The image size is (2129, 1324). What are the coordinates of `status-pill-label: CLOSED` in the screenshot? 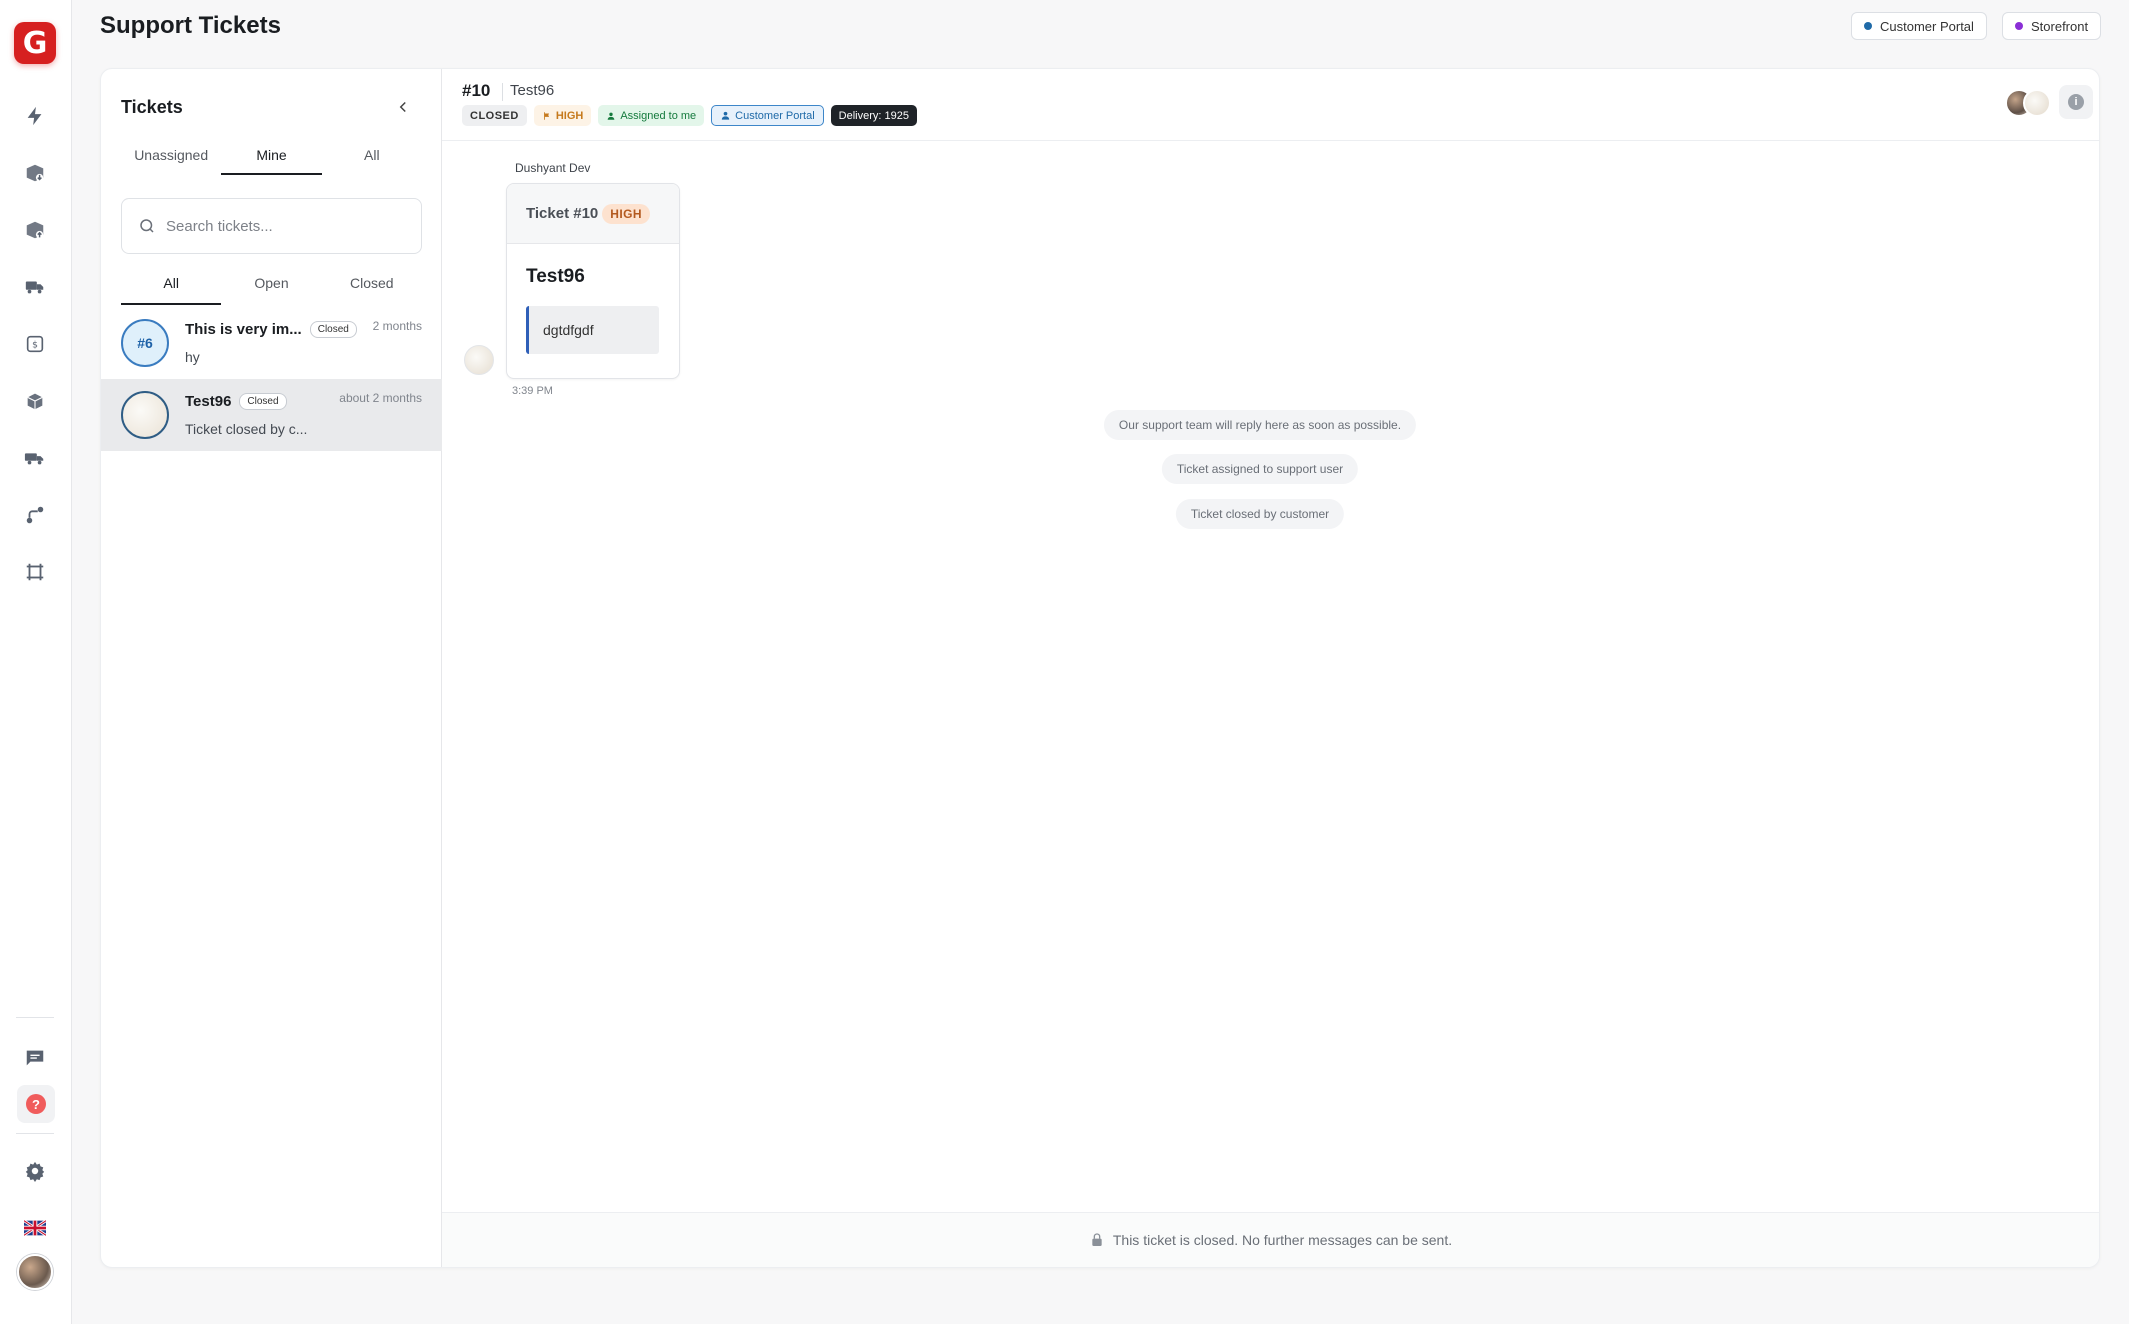 It's located at (494, 115).